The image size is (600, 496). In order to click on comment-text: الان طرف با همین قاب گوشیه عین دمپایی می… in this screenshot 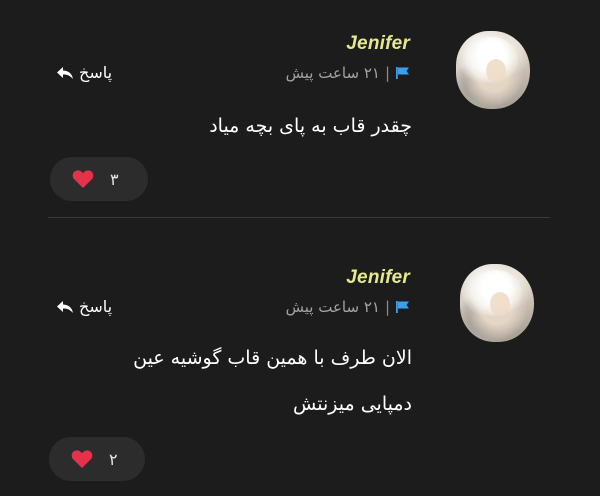, I will do `click(232, 381)`.